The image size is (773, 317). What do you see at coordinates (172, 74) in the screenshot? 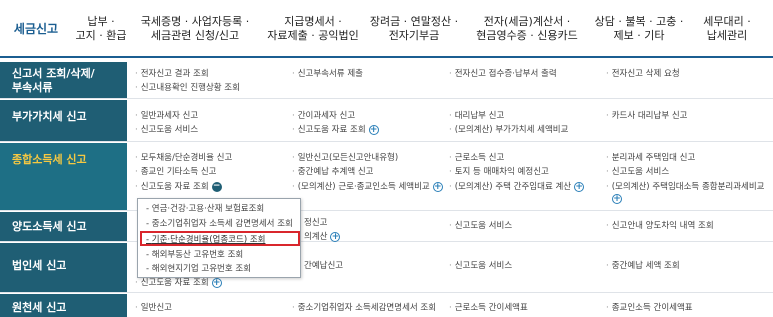
I see `link-e-filing-result: 전자신고 결과 조회` at bounding box center [172, 74].